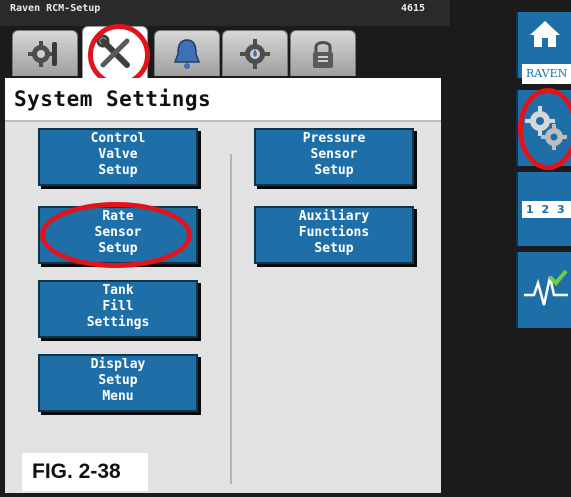 The image size is (571, 497). Describe the element at coordinates (334, 157) in the screenshot. I see `pressure-sensor-setup-button: Pressure Sensor Setup` at that location.